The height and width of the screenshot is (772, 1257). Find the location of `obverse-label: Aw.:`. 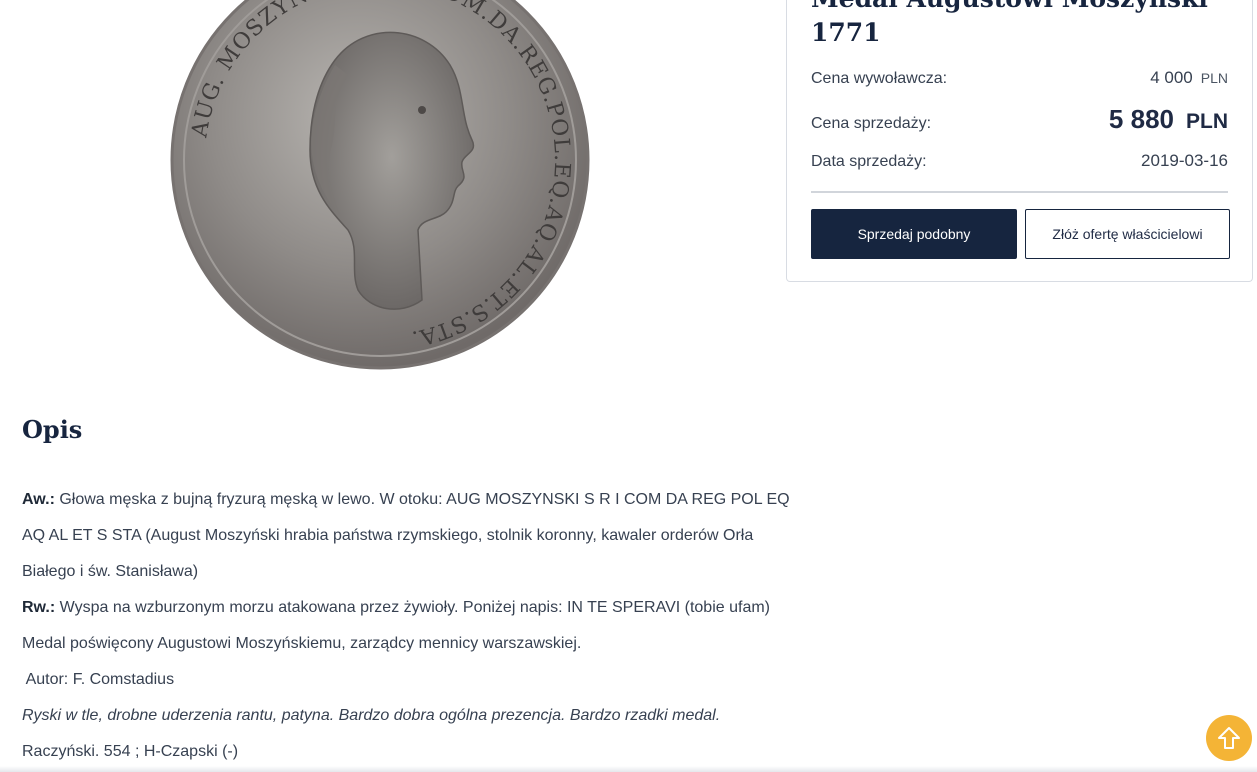

obverse-label: Aw.: is located at coordinates (38, 499).